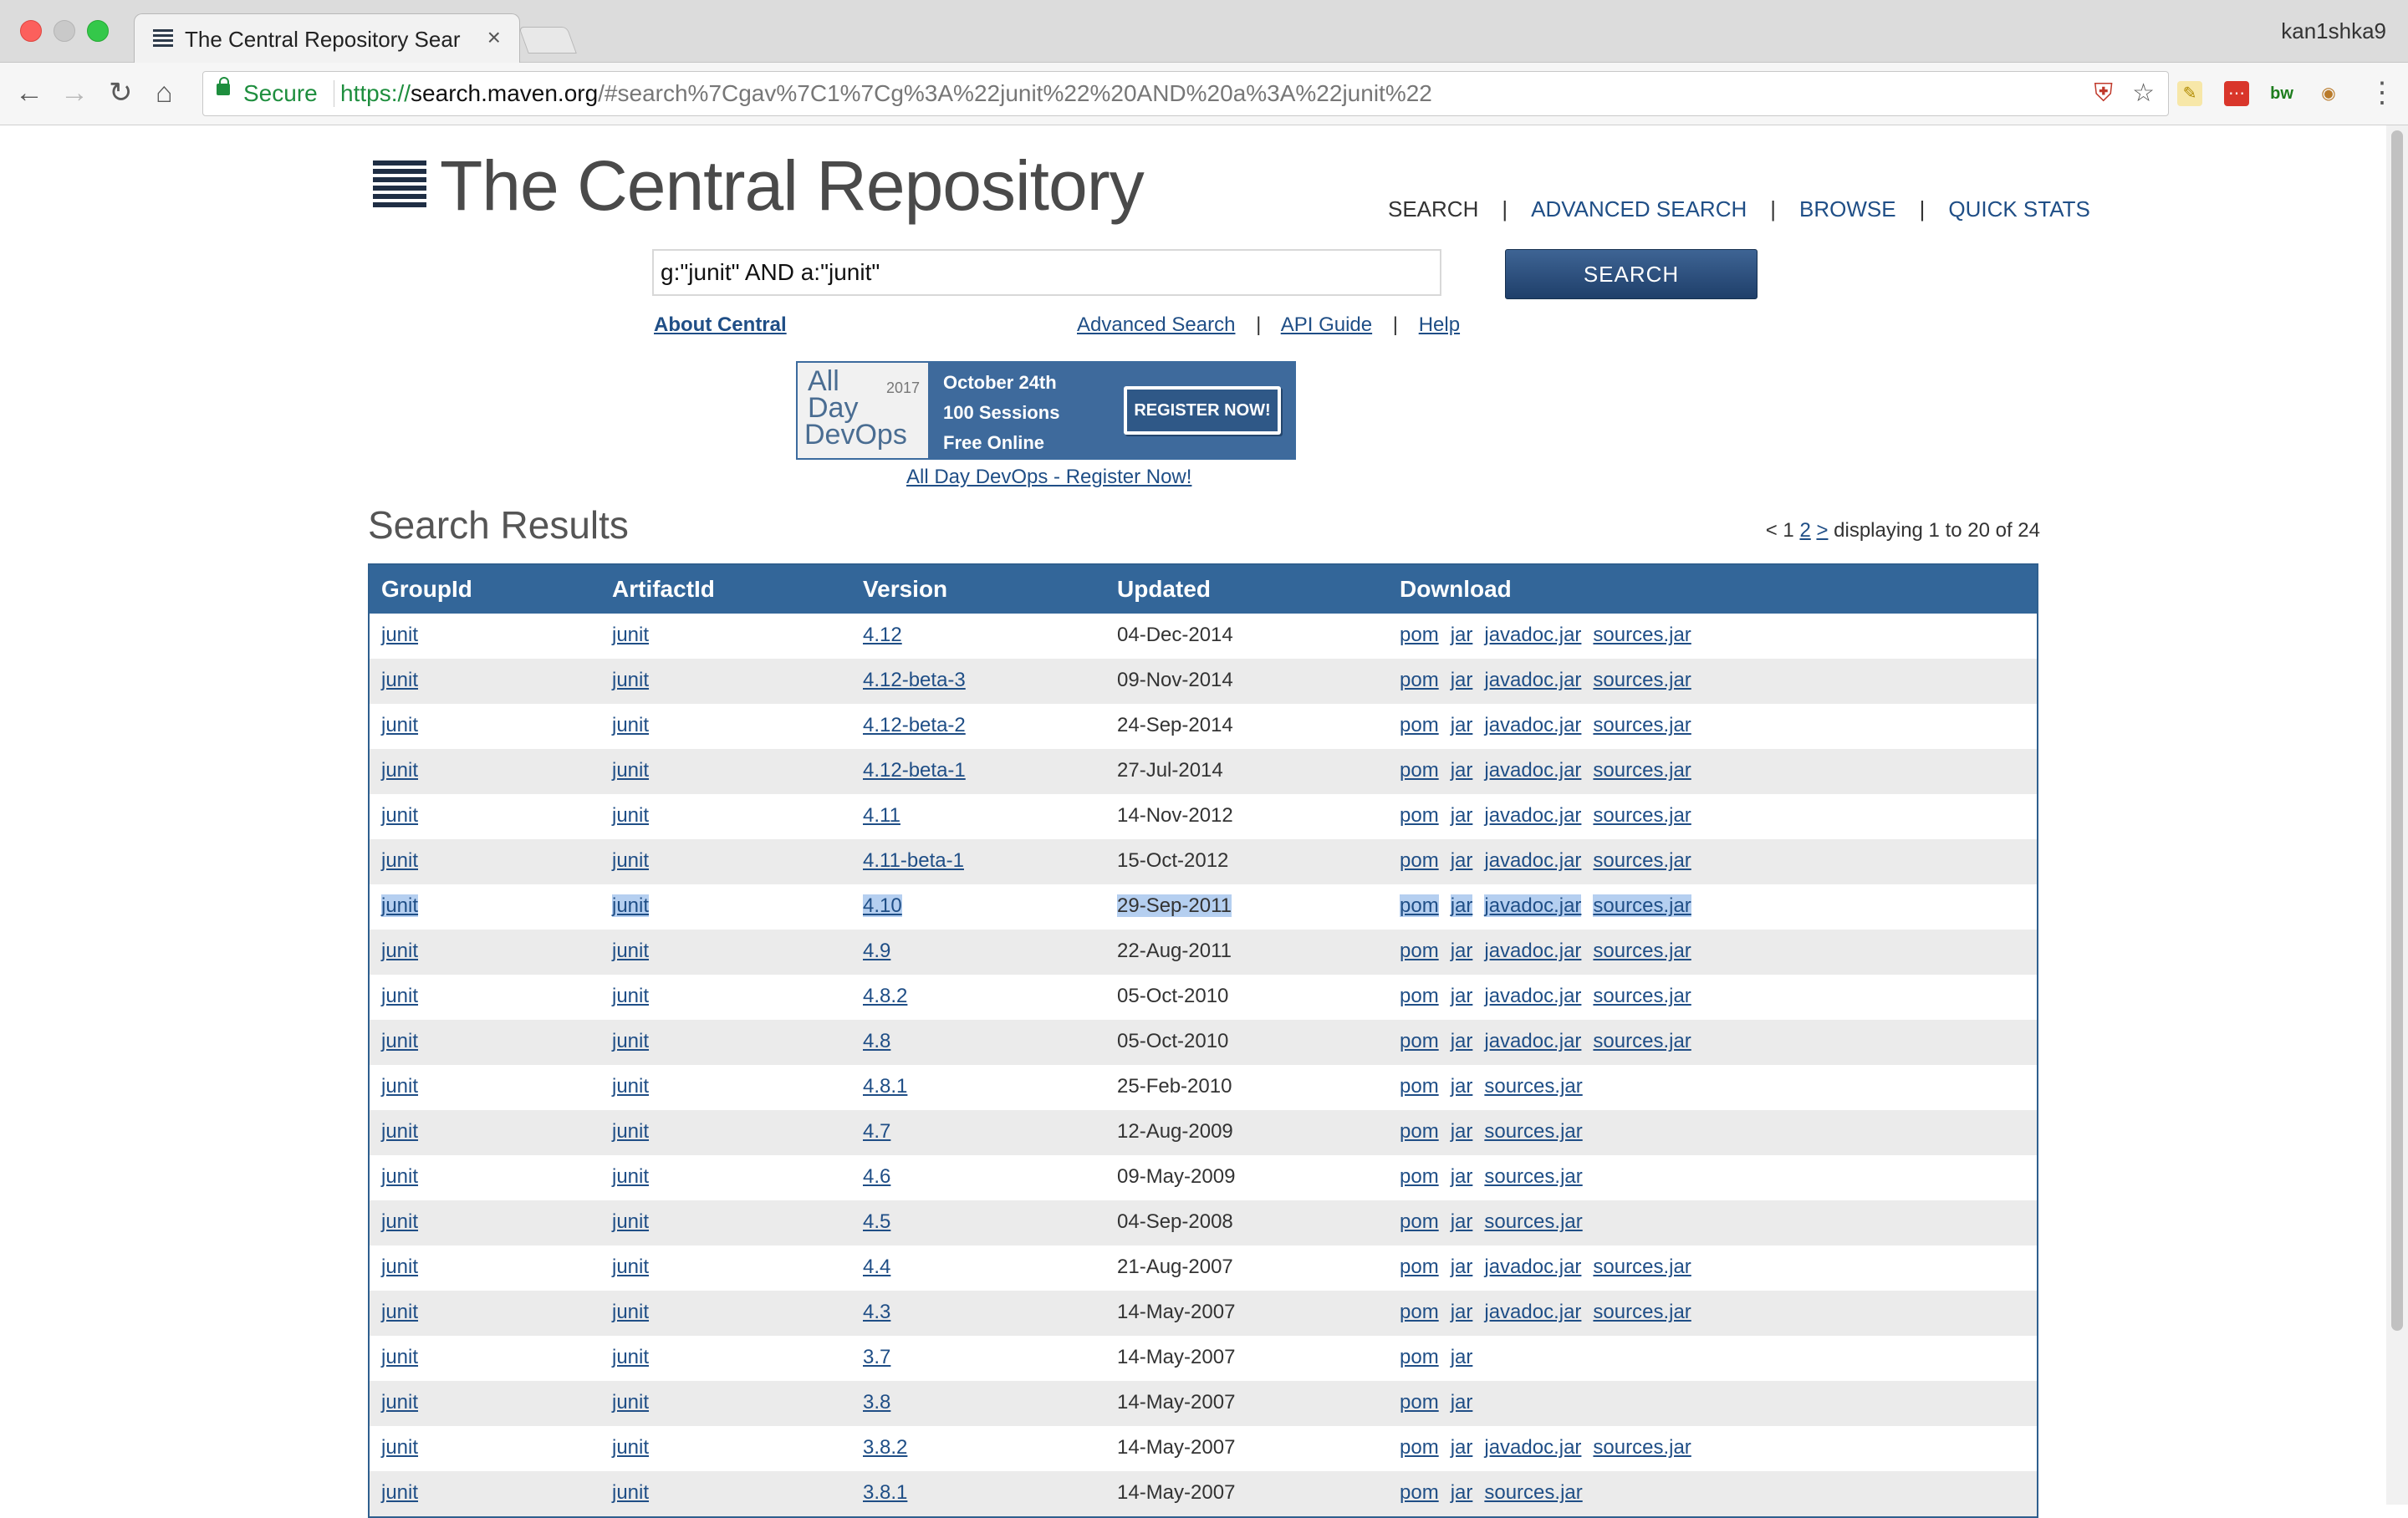 The image size is (2408, 1518). I want to click on help-link: Help, so click(1439, 324).